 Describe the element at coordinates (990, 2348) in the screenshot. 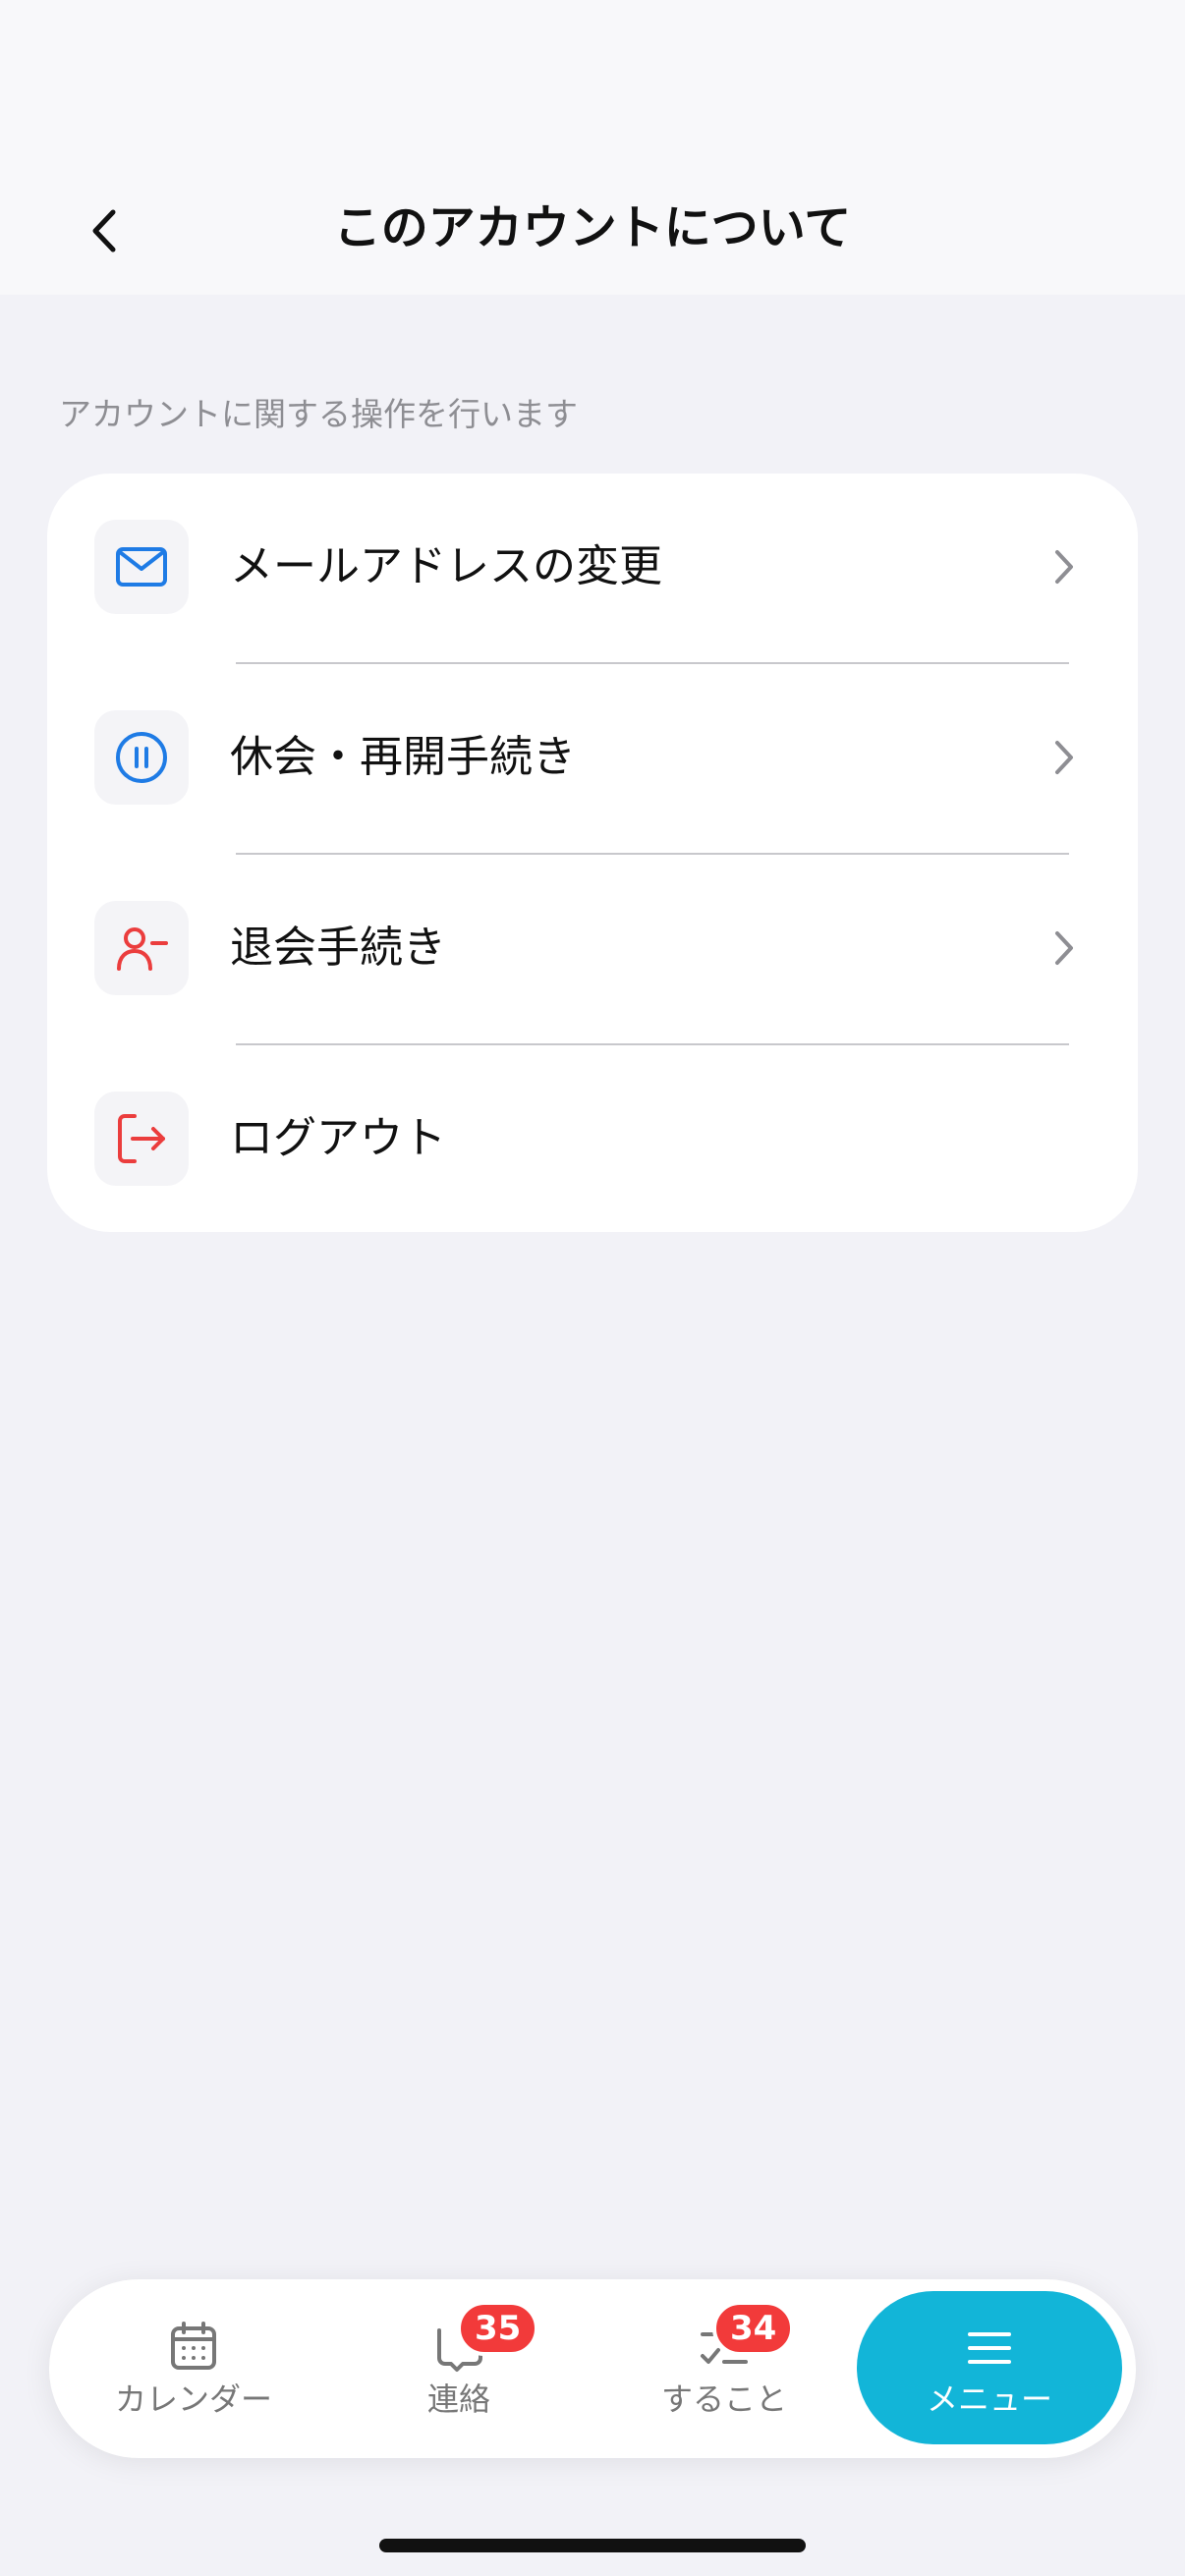

I see `menu-icon` at that location.